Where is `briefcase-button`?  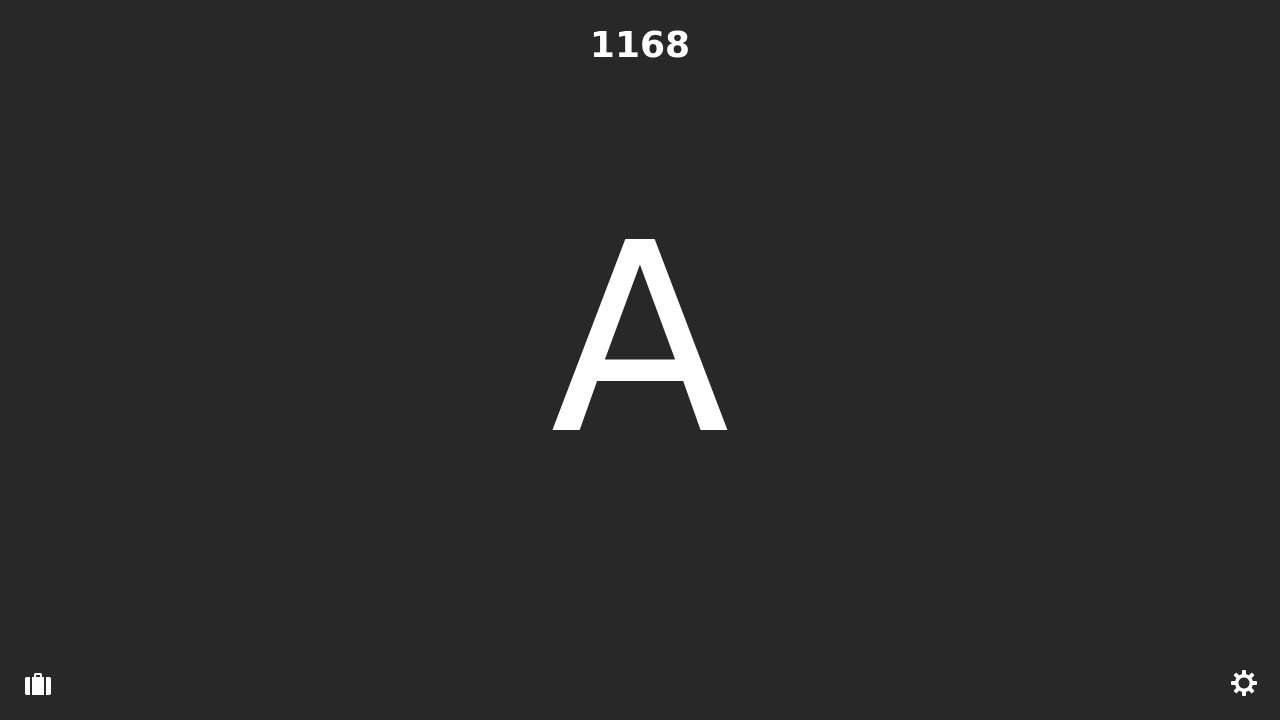
briefcase-button is located at coordinates (38, 684).